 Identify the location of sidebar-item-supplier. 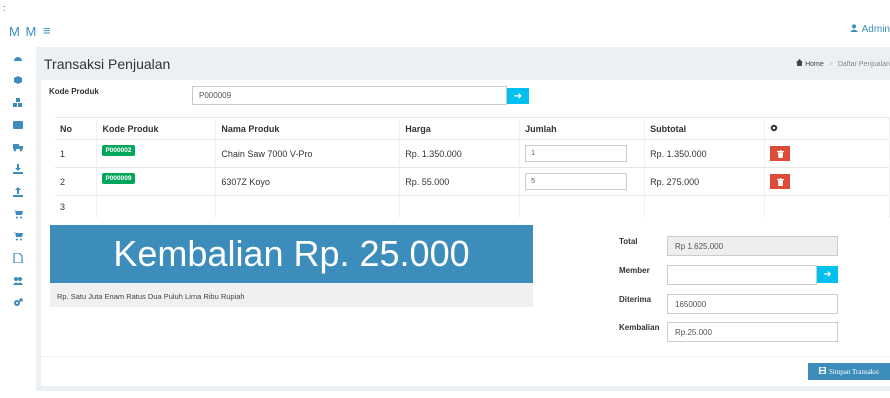
(18, 147).